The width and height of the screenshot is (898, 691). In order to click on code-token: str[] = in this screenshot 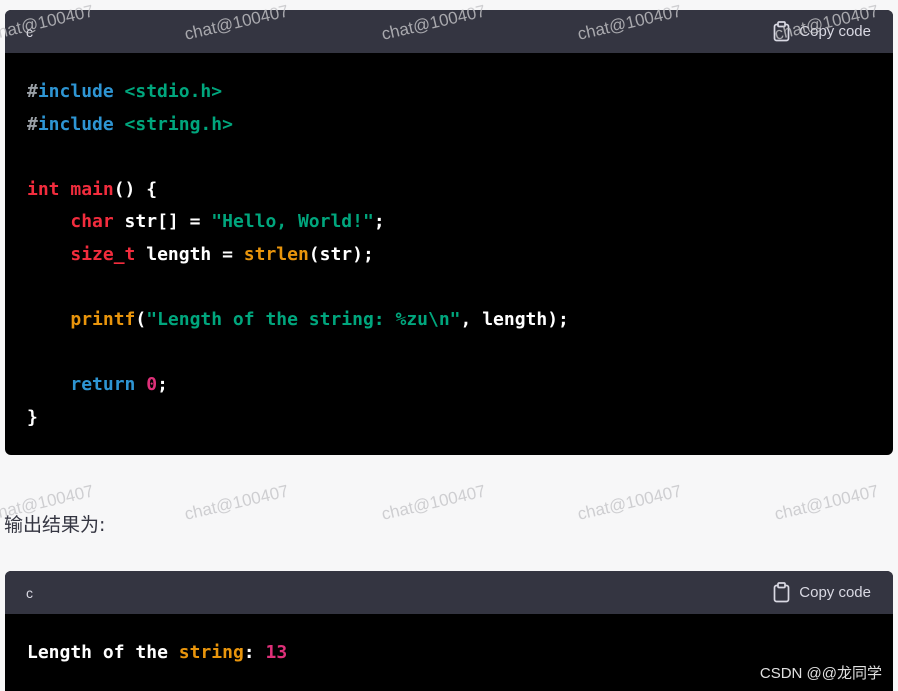, I will do `click(162, 222)`.